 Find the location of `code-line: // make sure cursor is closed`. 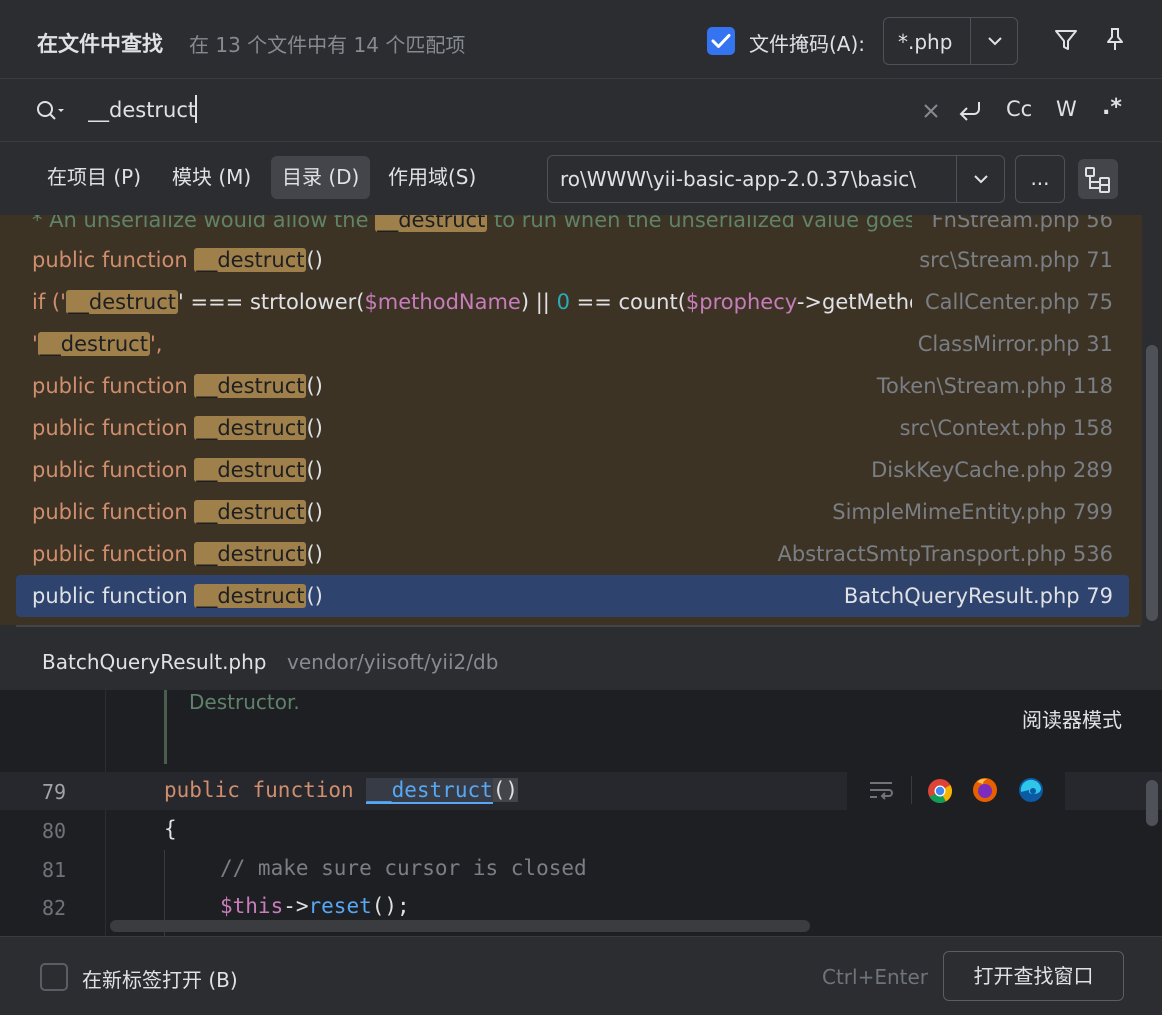

code-line: // make sure cursor is closed is located at coordinates (403, 868).